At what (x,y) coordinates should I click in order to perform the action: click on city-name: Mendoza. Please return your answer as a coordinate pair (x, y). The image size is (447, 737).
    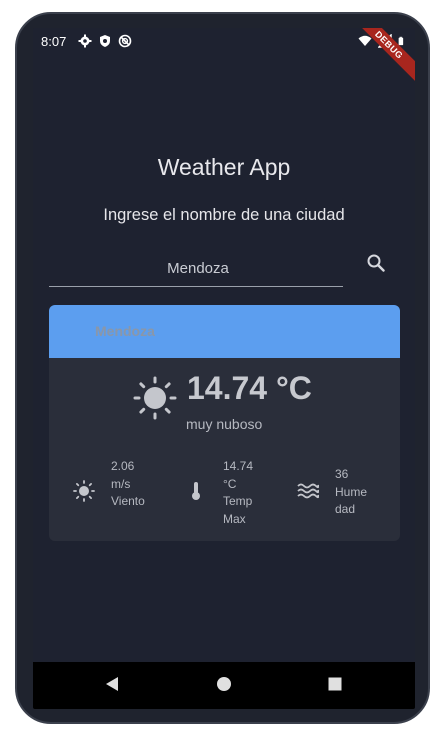
    Looking at the image, I should click on (125, 331).